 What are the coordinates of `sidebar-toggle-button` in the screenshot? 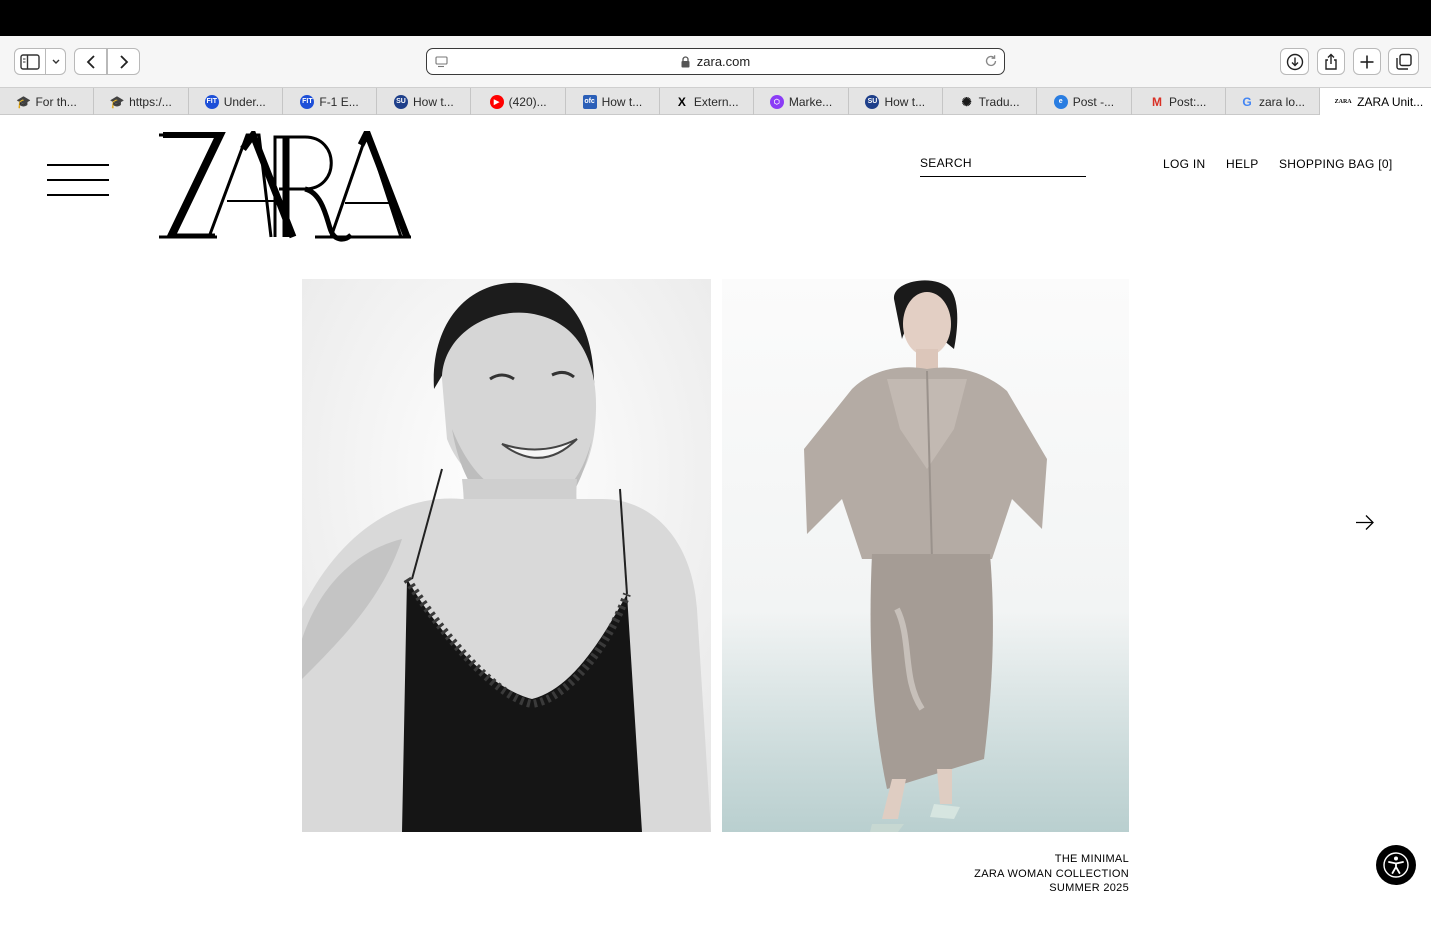 It's located at (30, 61).